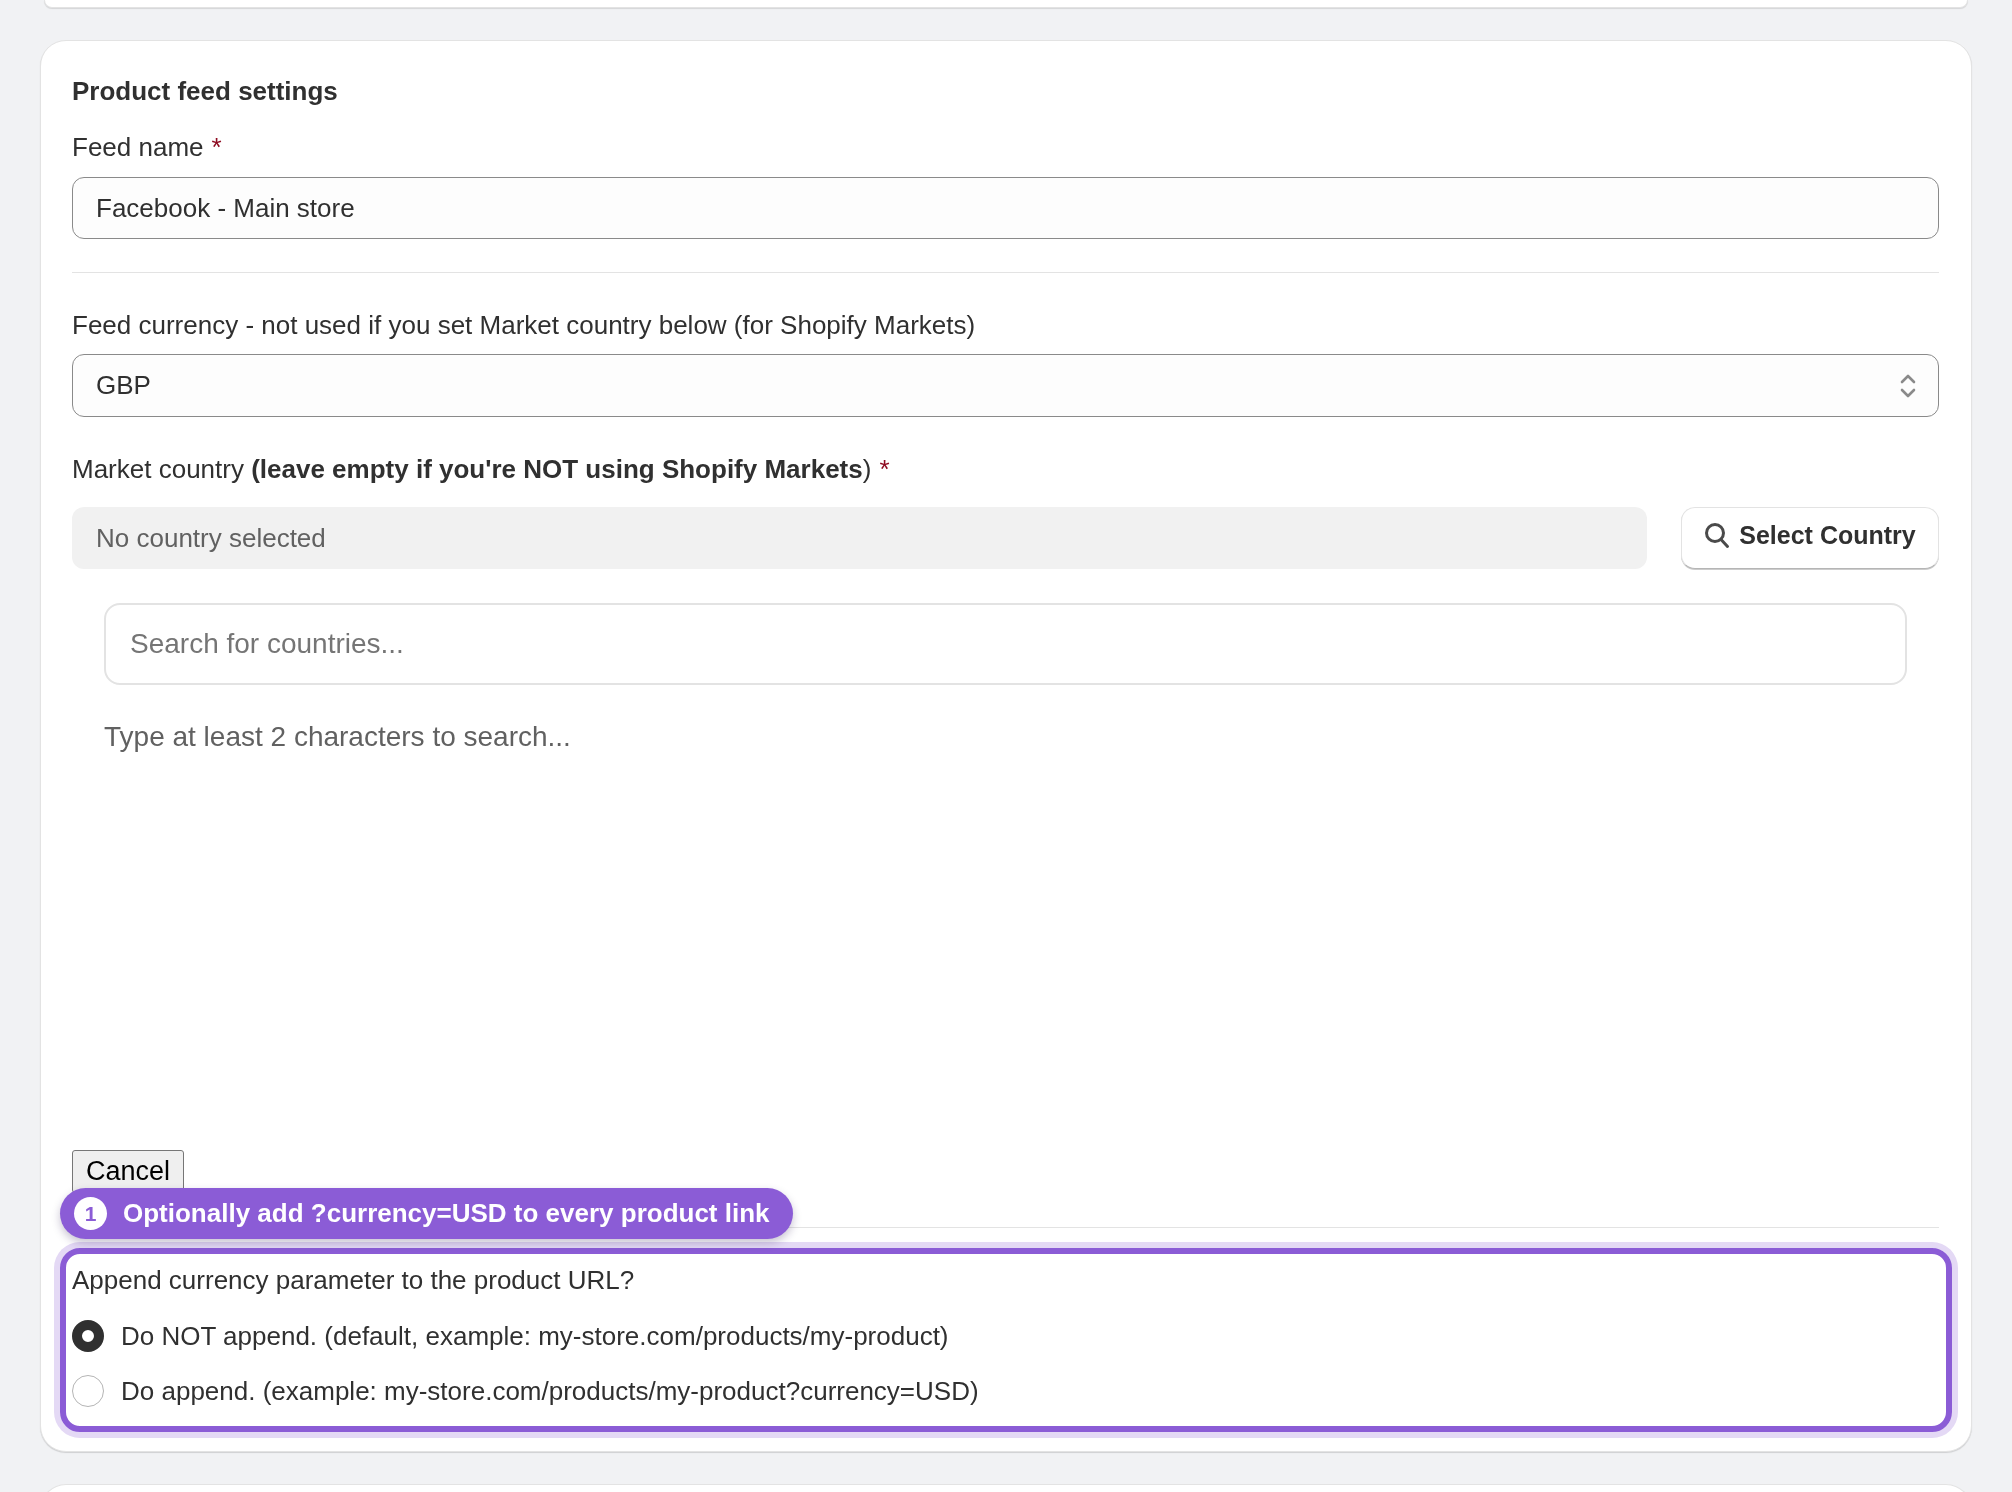 Image resolution: width=2012 pixels, height=1492 pixels. What do you see at coordinates (353, 1280) in the screenshot?
I see `field-label: Append currency parameter to the product URL?` at bounding box center [353, 1280].